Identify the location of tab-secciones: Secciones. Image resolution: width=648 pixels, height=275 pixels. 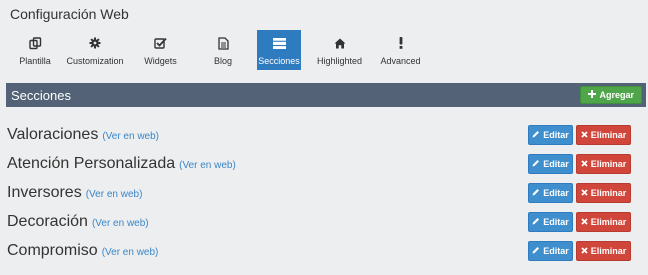
(279, 50).